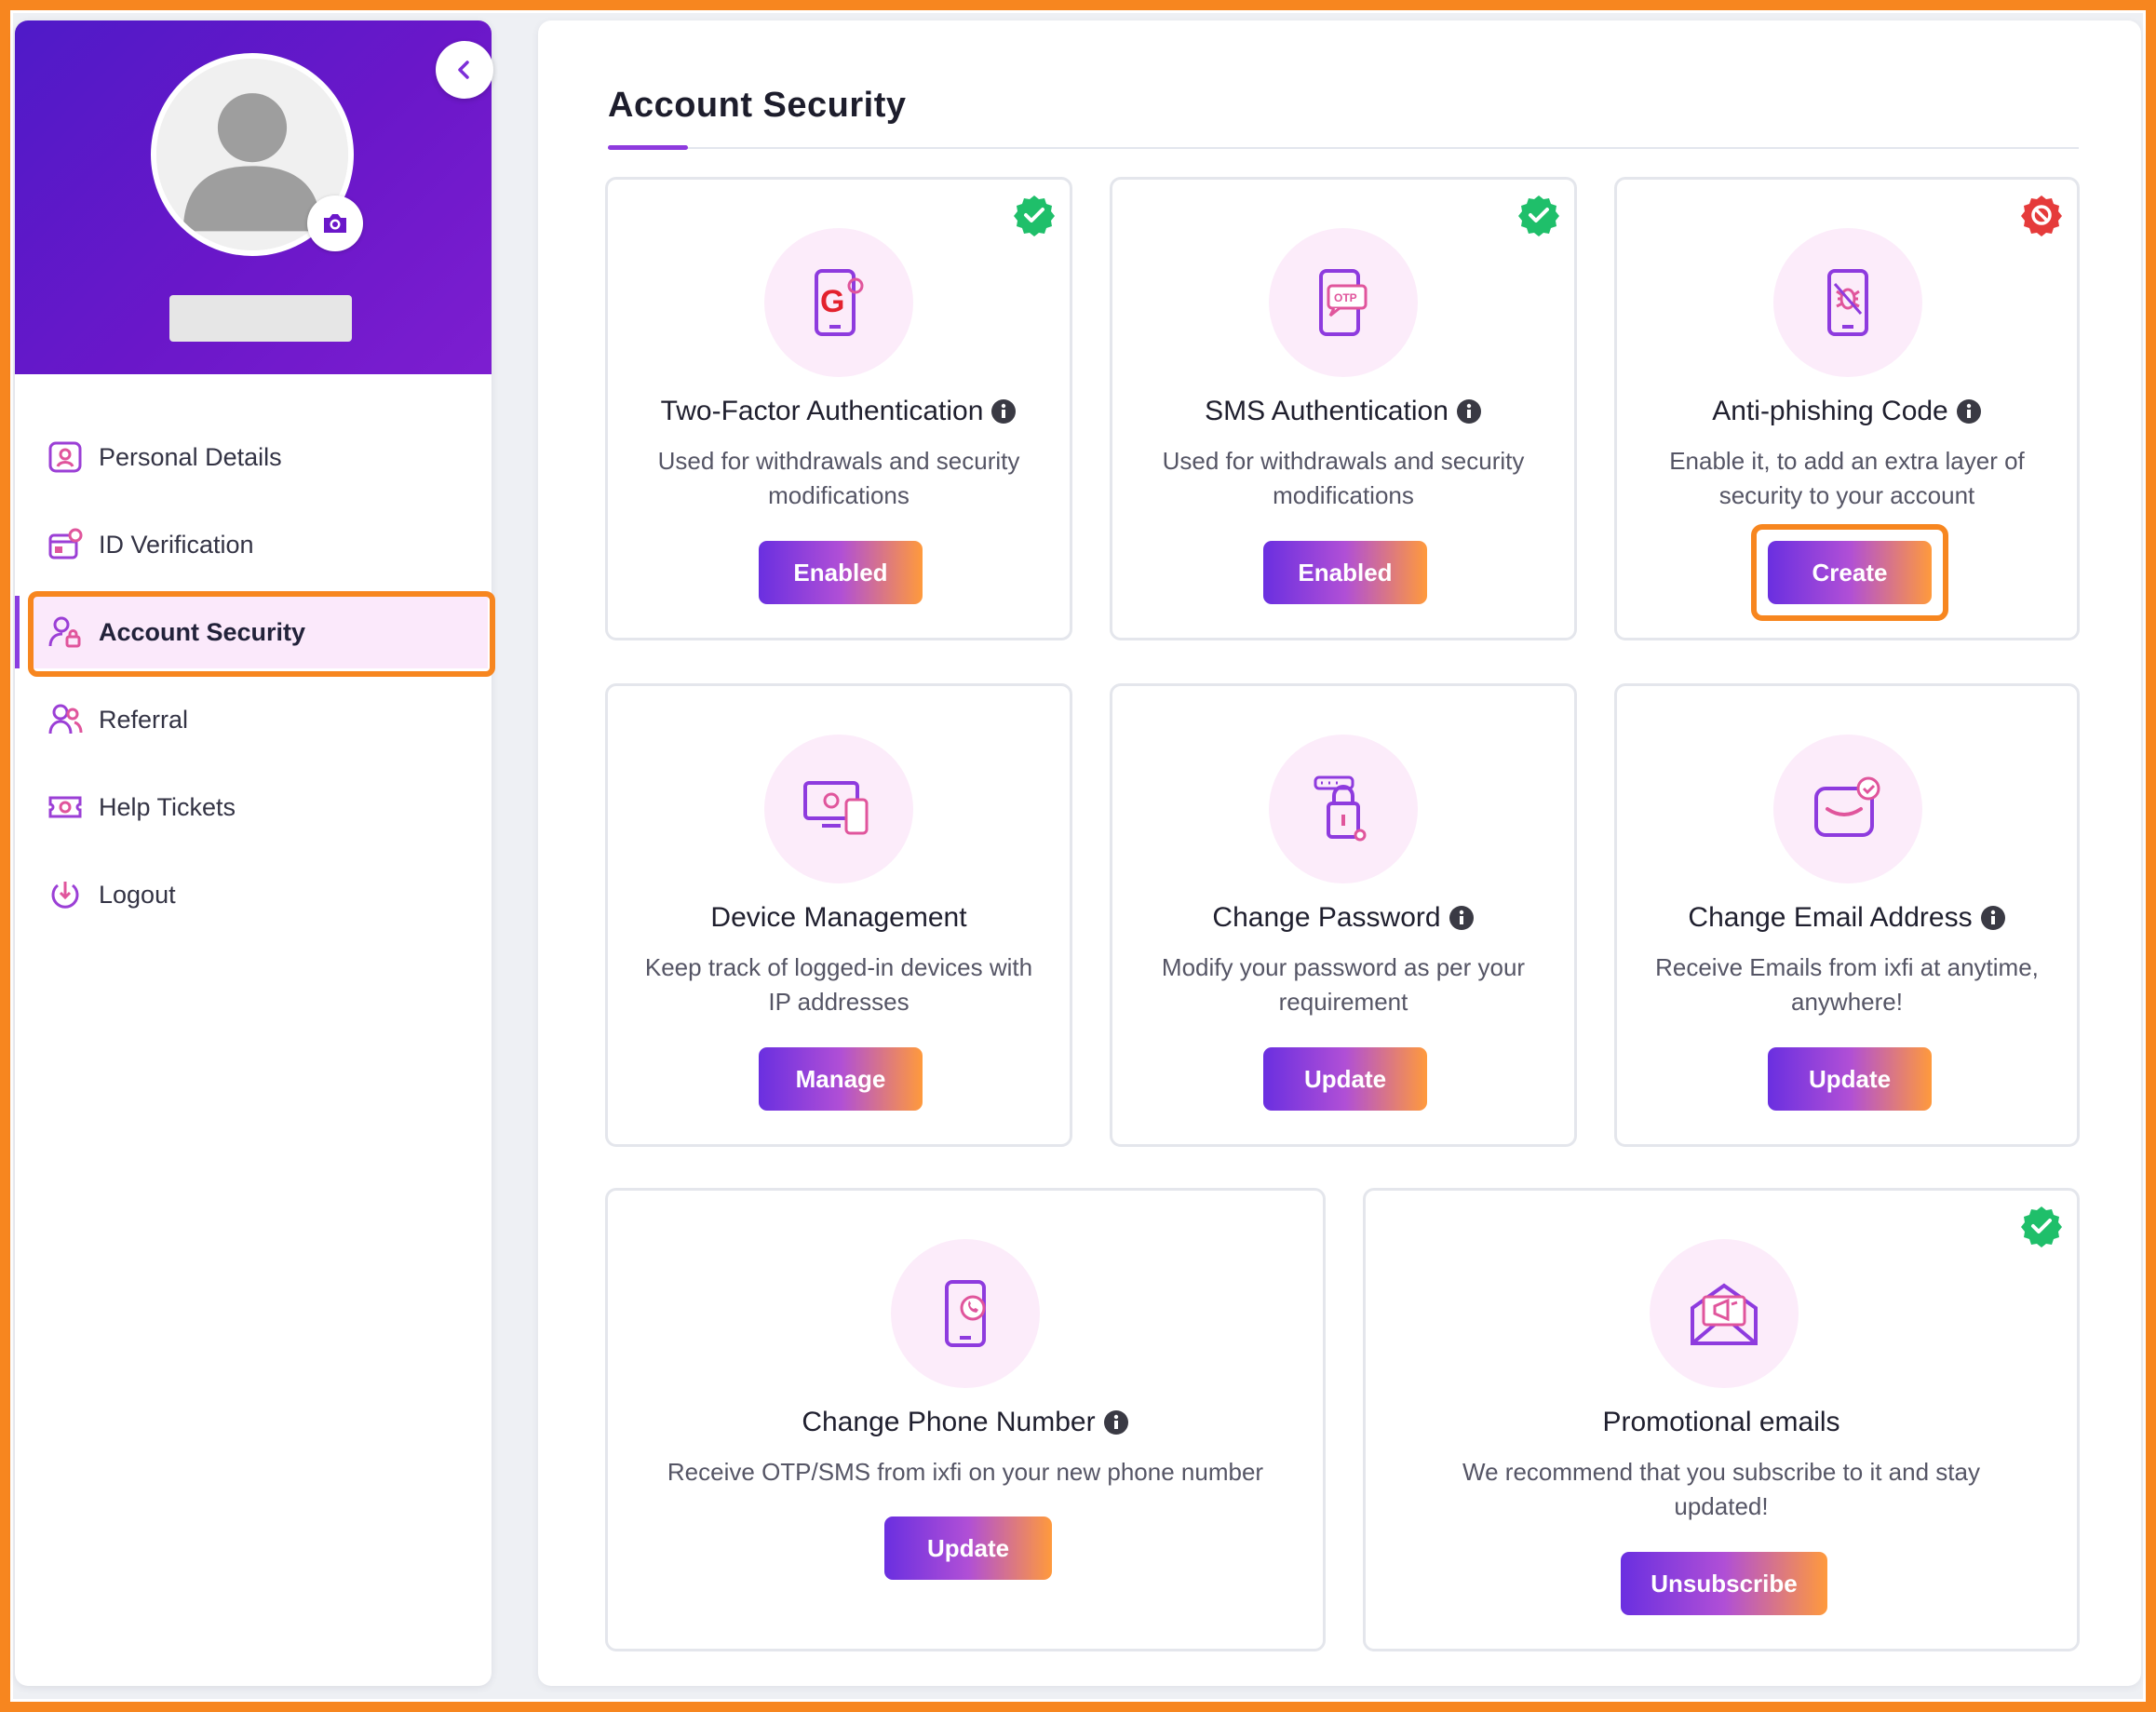  I want to click on sms-auth-enabled-button: Enabled, so click(1345, 572).